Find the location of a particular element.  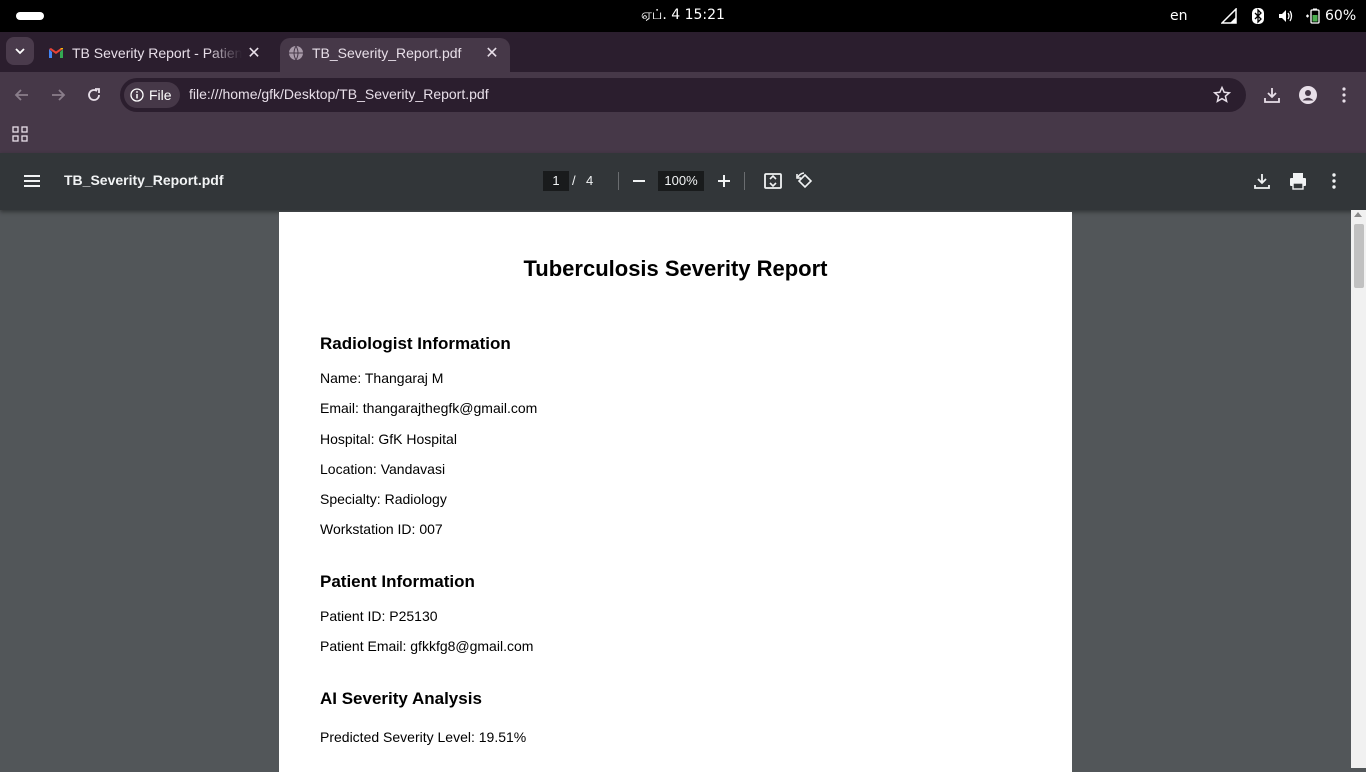

scroll-up-arrow-icon is located at coordinates (1358, 214).